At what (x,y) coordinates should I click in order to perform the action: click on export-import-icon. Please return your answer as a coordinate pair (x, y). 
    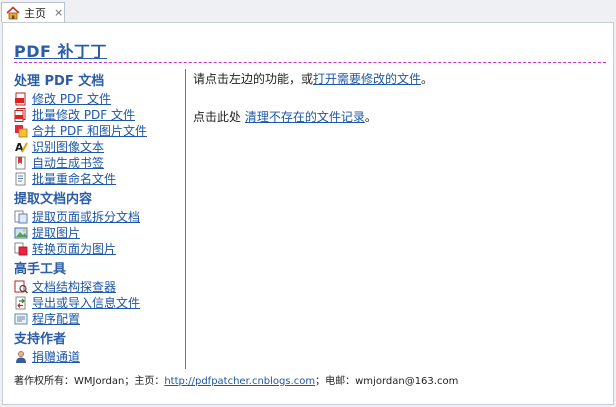
    Looking at the image, I should click on (20, 303).